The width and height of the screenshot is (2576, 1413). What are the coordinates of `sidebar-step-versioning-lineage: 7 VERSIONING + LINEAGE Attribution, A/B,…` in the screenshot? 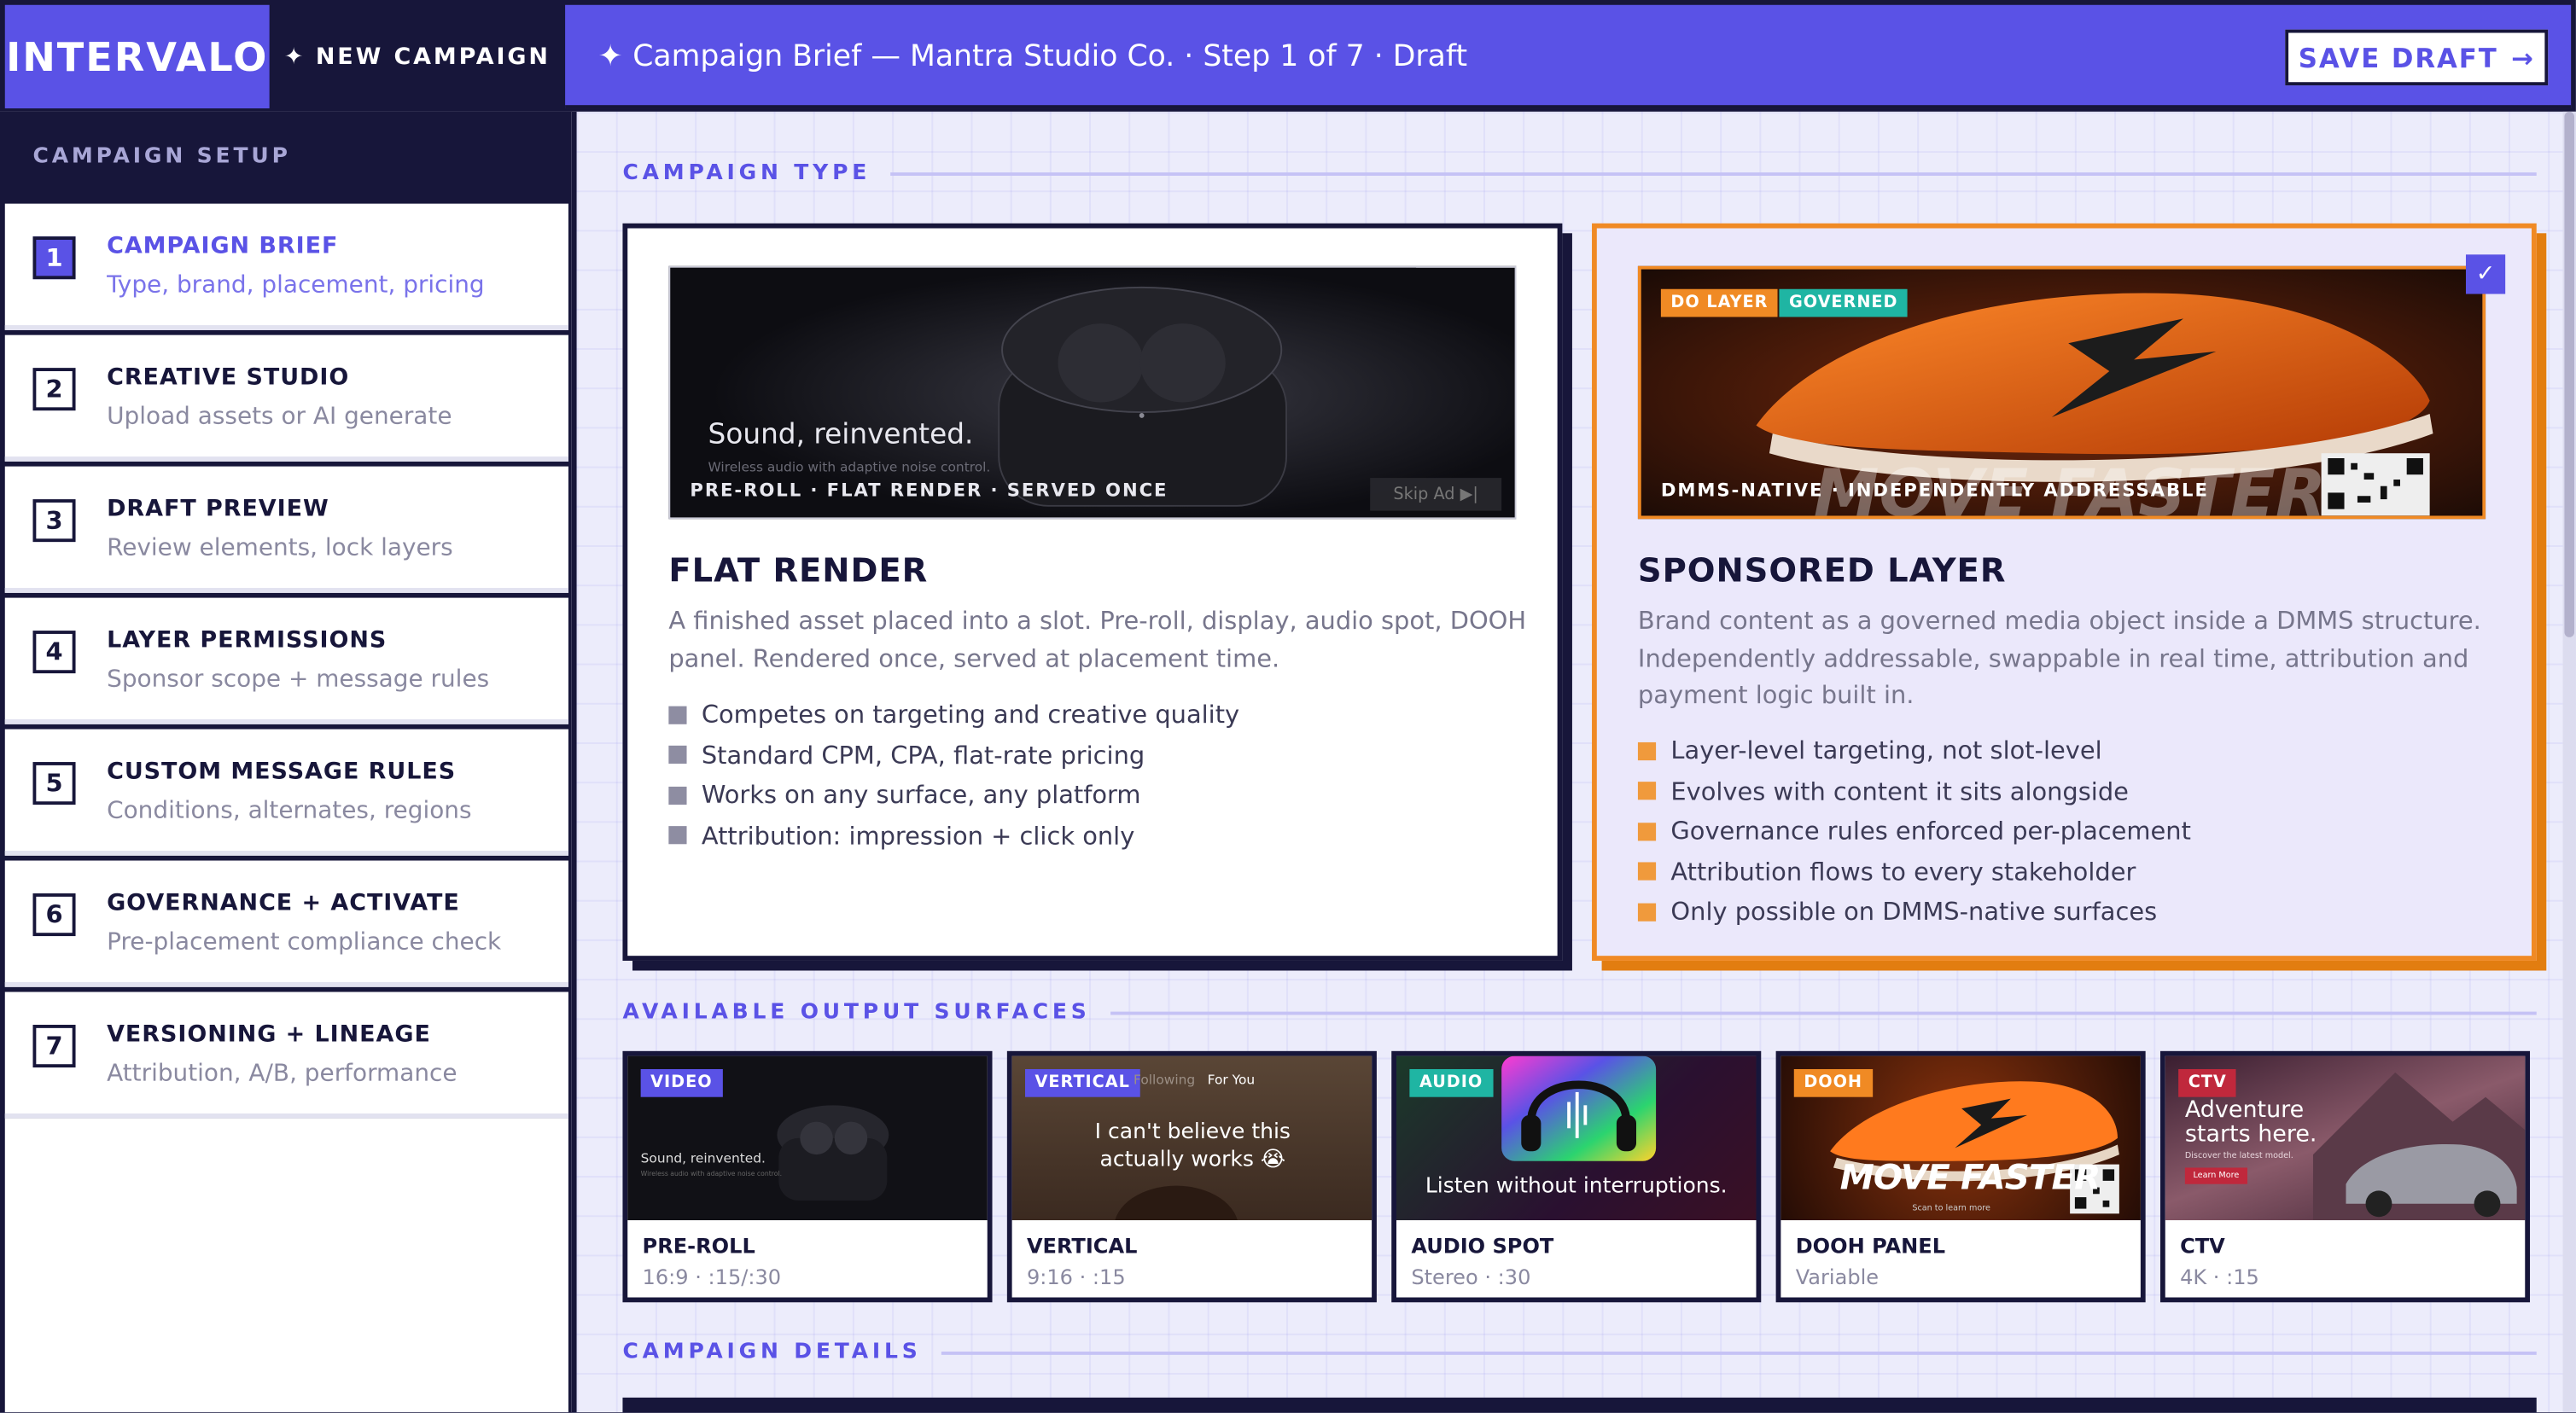 It's located at (286, 1055).